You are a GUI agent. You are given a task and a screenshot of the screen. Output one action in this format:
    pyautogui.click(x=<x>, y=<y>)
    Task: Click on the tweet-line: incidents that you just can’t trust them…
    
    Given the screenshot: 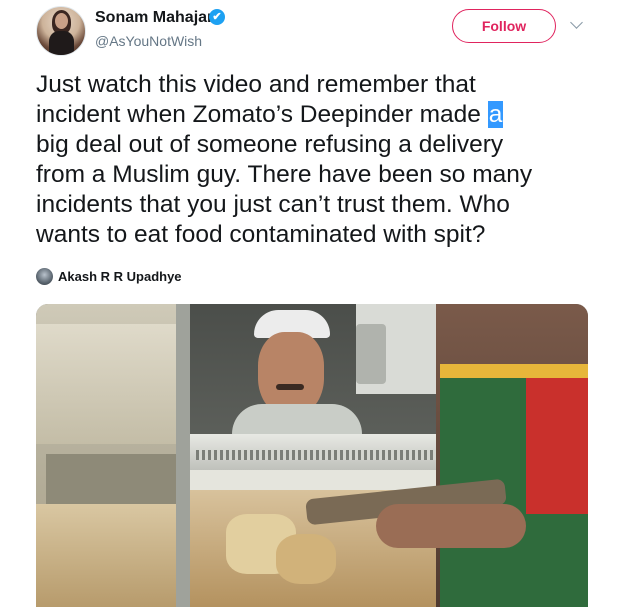 What is the action you would take?
    pyautogui.click(x=273, y=204)
    